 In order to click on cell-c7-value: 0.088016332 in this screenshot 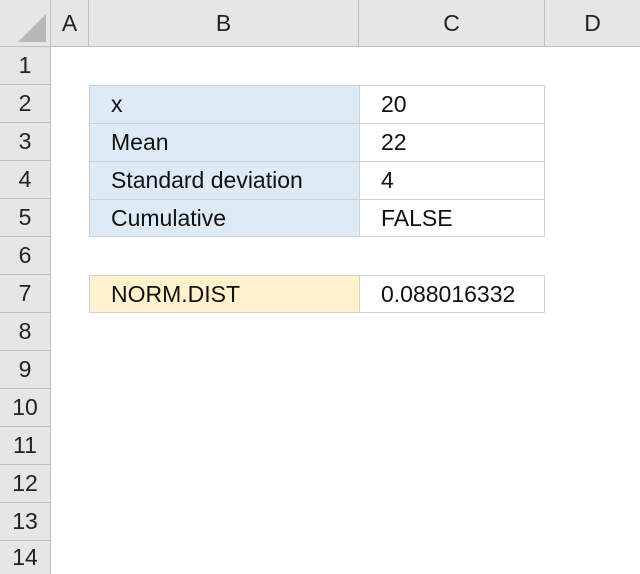, I will do `click(452, 294)`.